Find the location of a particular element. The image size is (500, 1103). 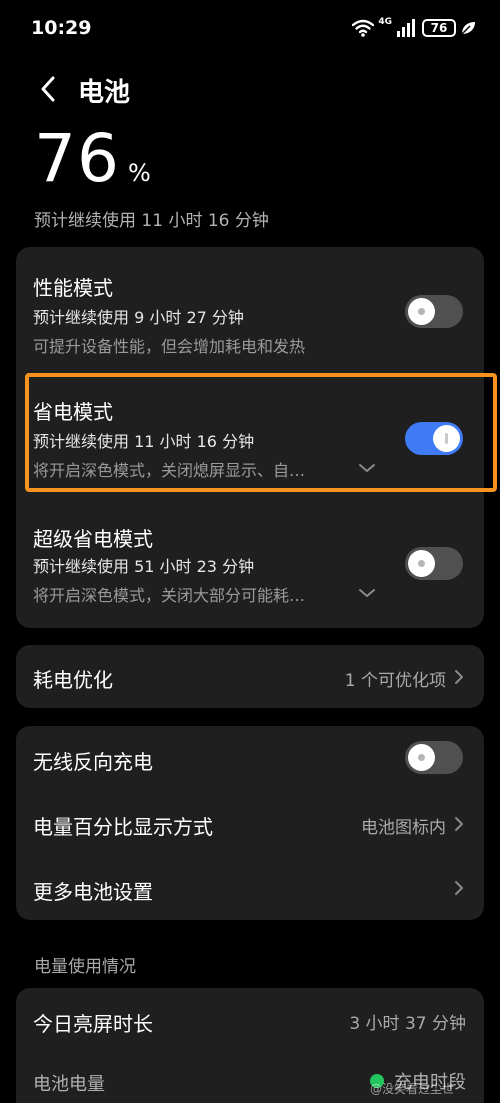

wifi-icon is located at coordinates (363, 28).